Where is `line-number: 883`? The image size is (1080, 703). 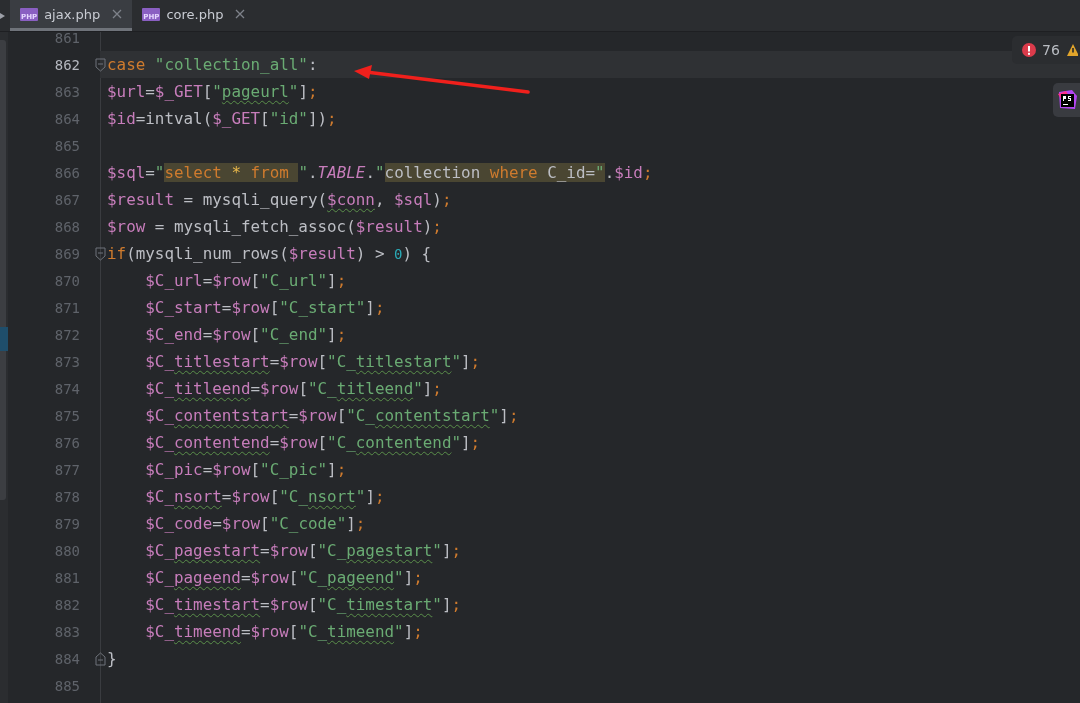 line-number: 883 is located at coordinates (66, 631).